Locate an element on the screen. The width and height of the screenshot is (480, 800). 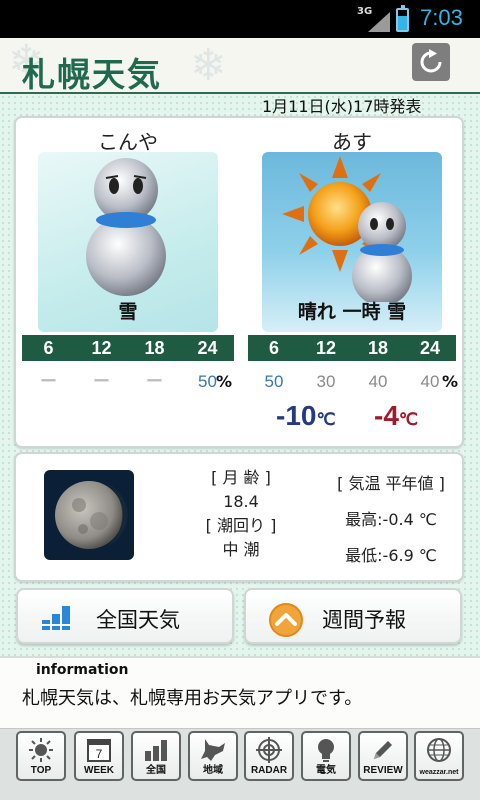
nav-electricity-button: 電気 is located at coordinates (326, 756).